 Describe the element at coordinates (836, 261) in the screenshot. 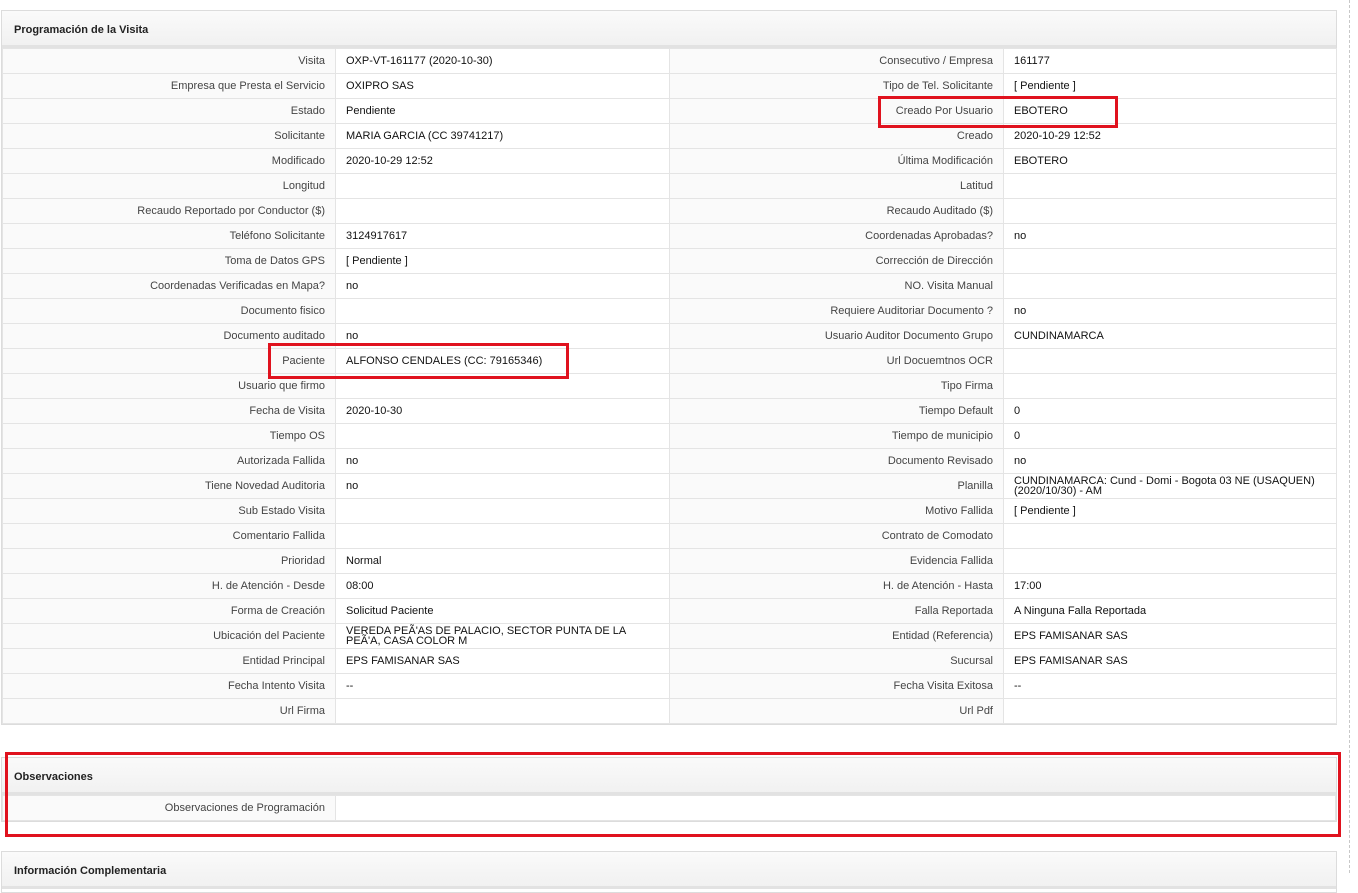

I see `field-label: Corrección de Dirección` at that location.